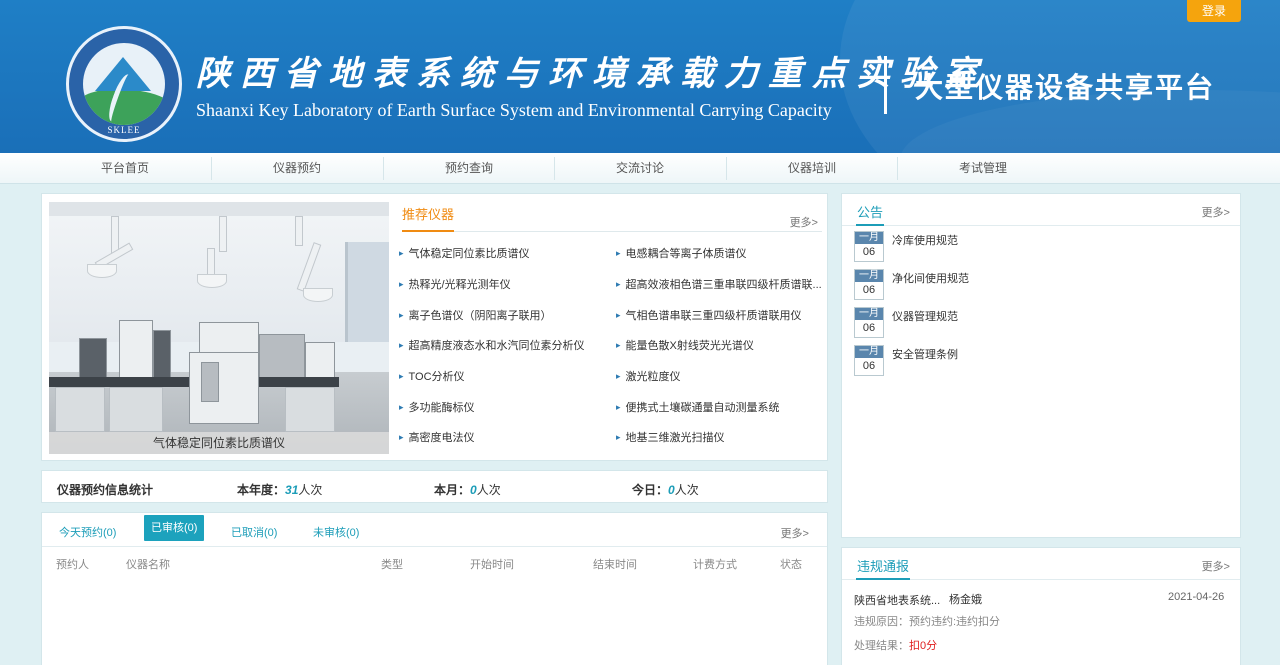 Image resolution: width=1280 pixels, height=665 pixels. Describe the element at coordinates (719, 437) in the screenshot. I see `recommend-item: 地基三维激光扫描仪` at that location.